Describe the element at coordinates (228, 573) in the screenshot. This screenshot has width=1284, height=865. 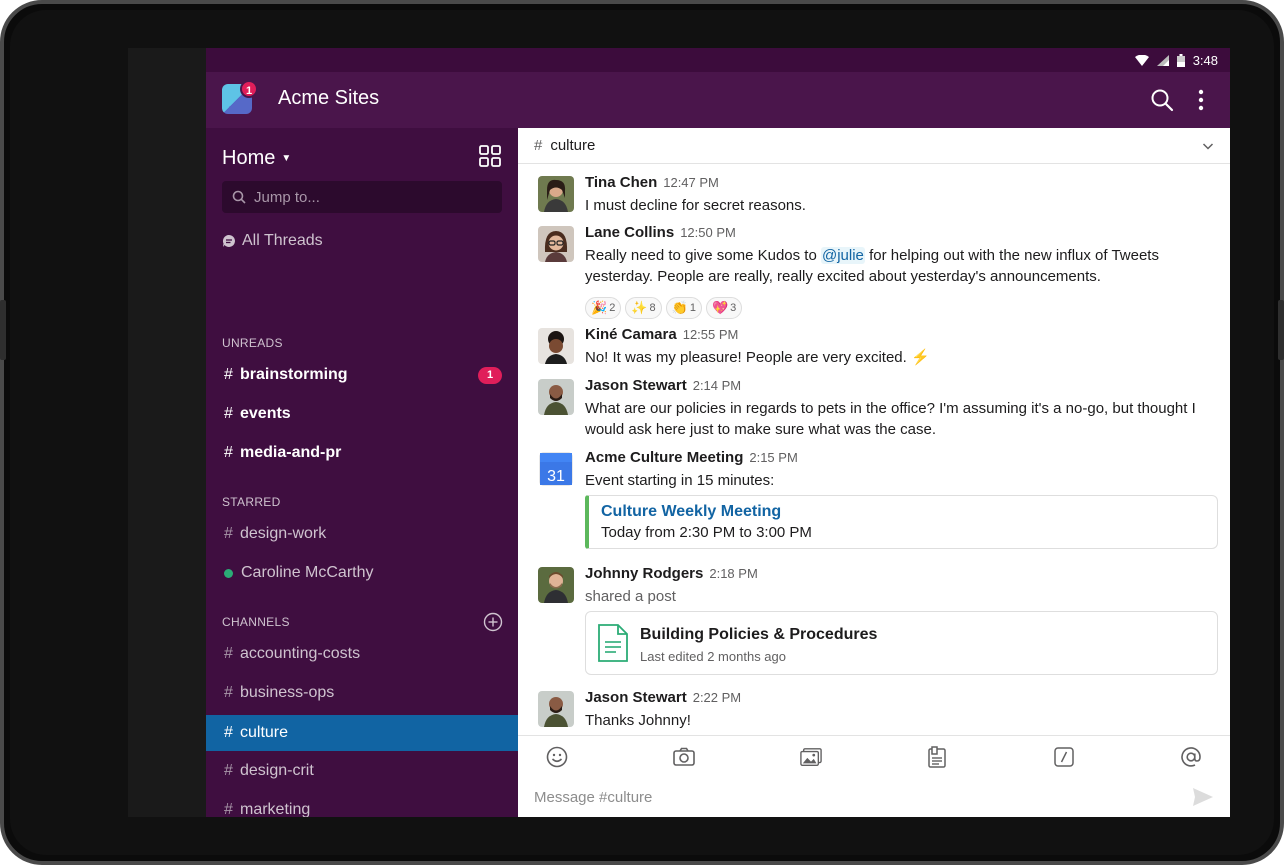
I see `presence-online-icon` at that location.